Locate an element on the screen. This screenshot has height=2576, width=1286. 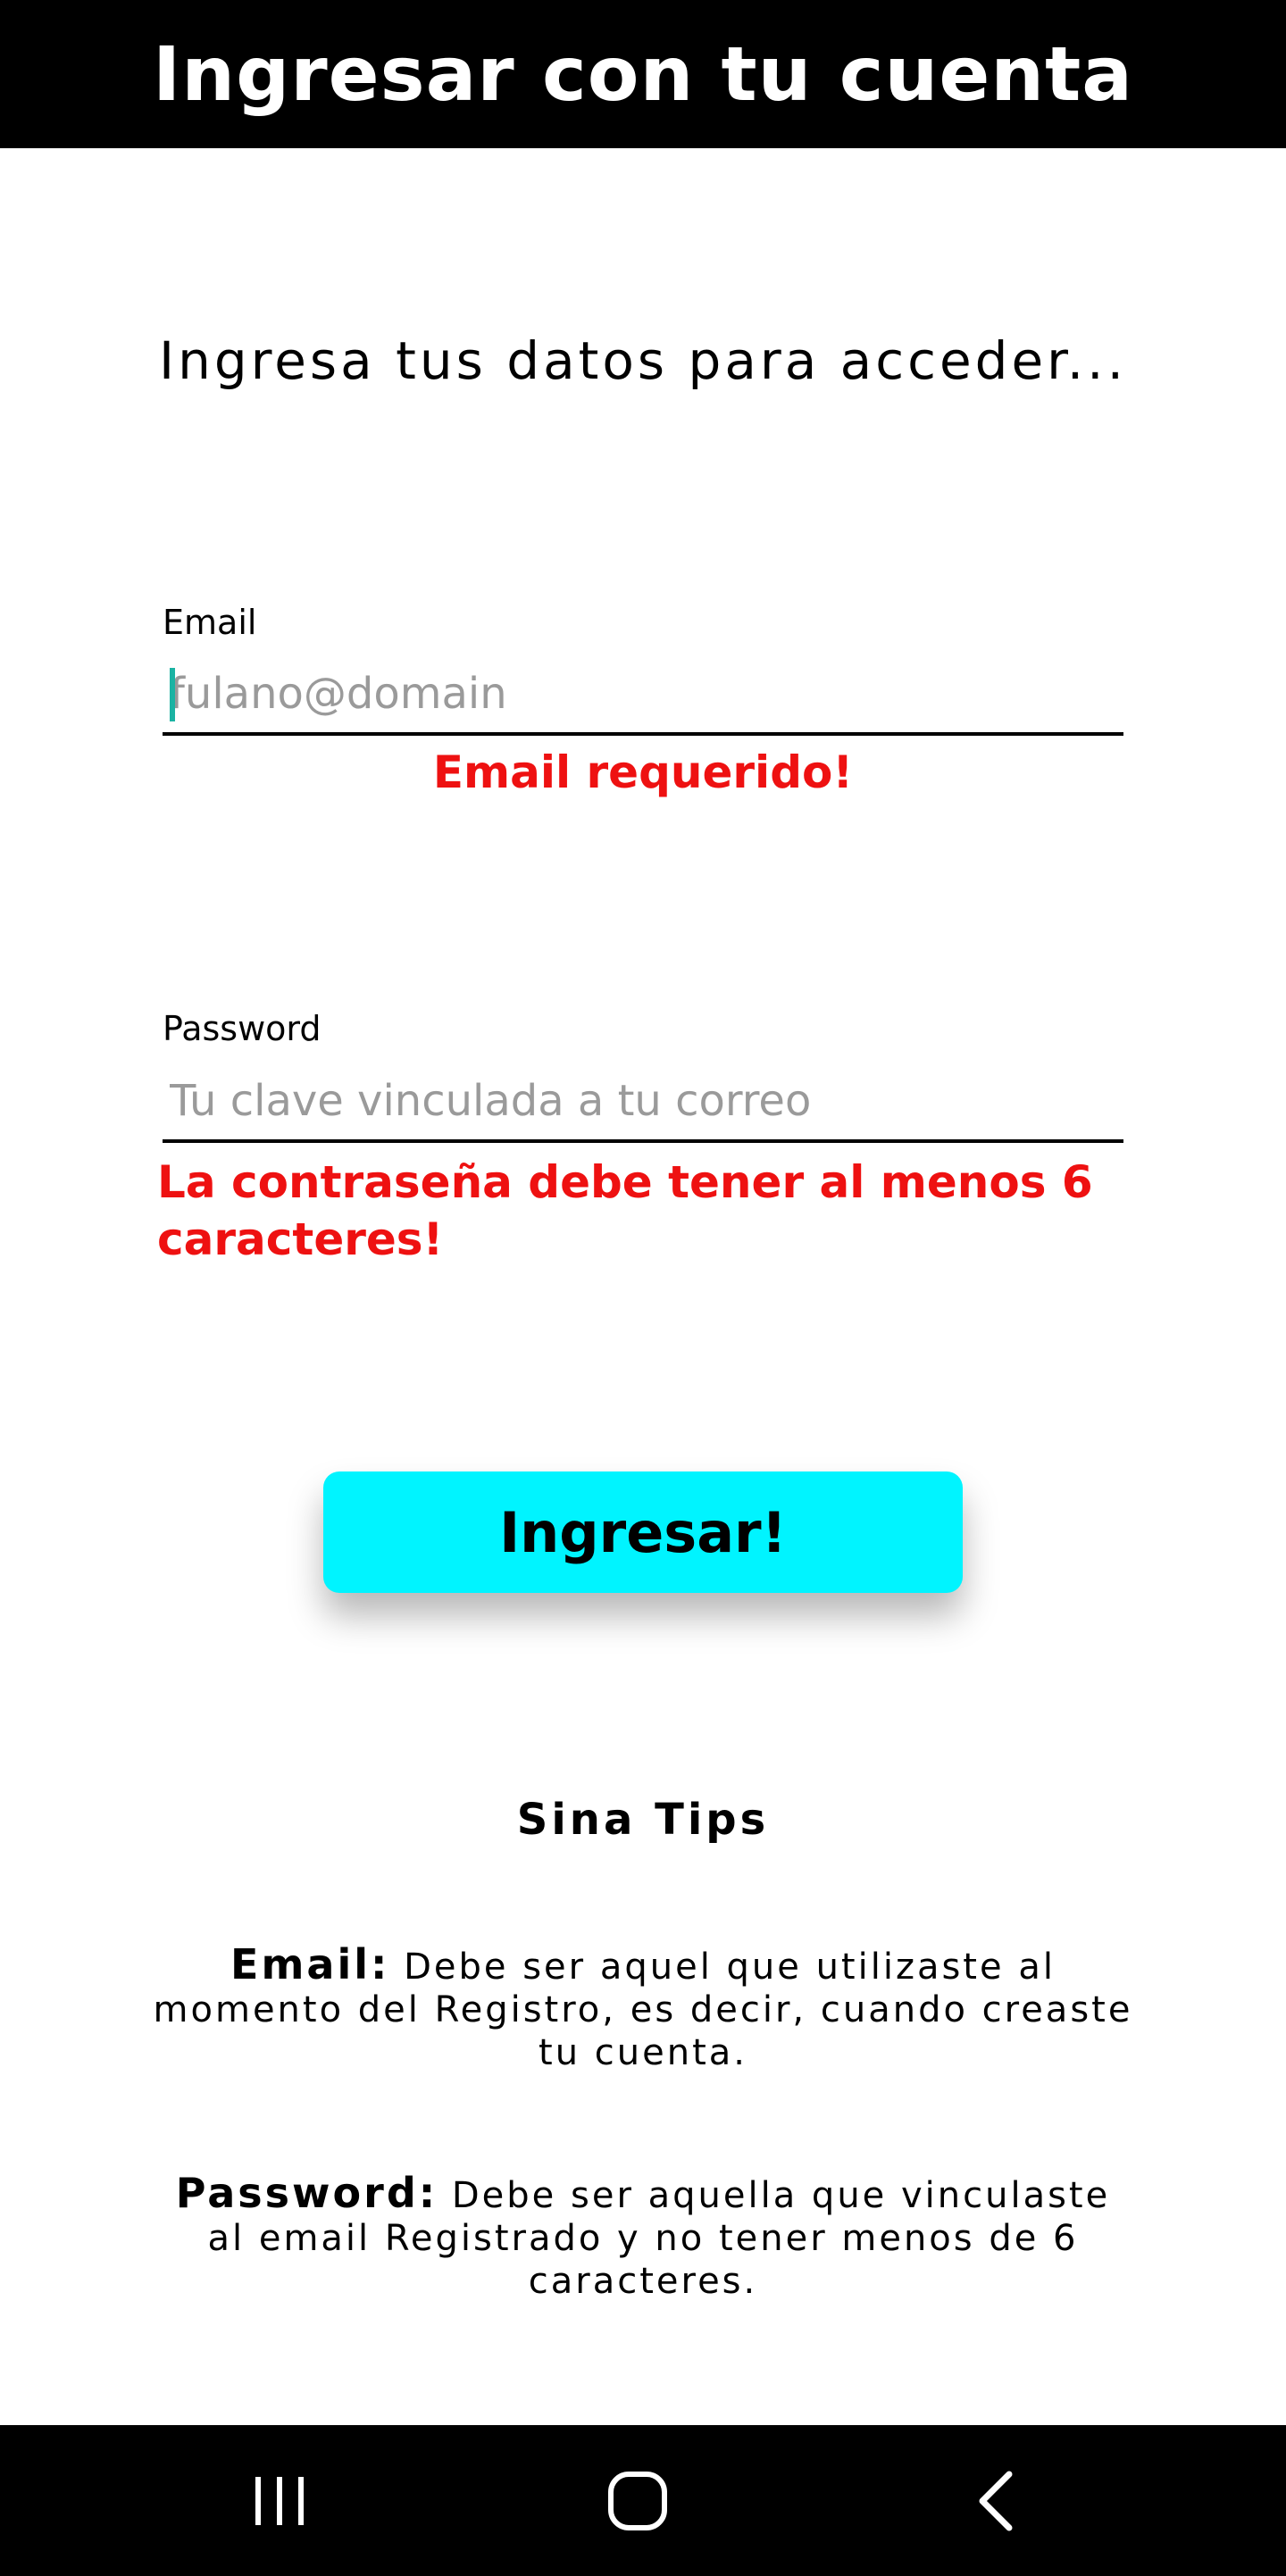
app-header: Ingresar con tu cuenta is located at coordinates (643, 74).